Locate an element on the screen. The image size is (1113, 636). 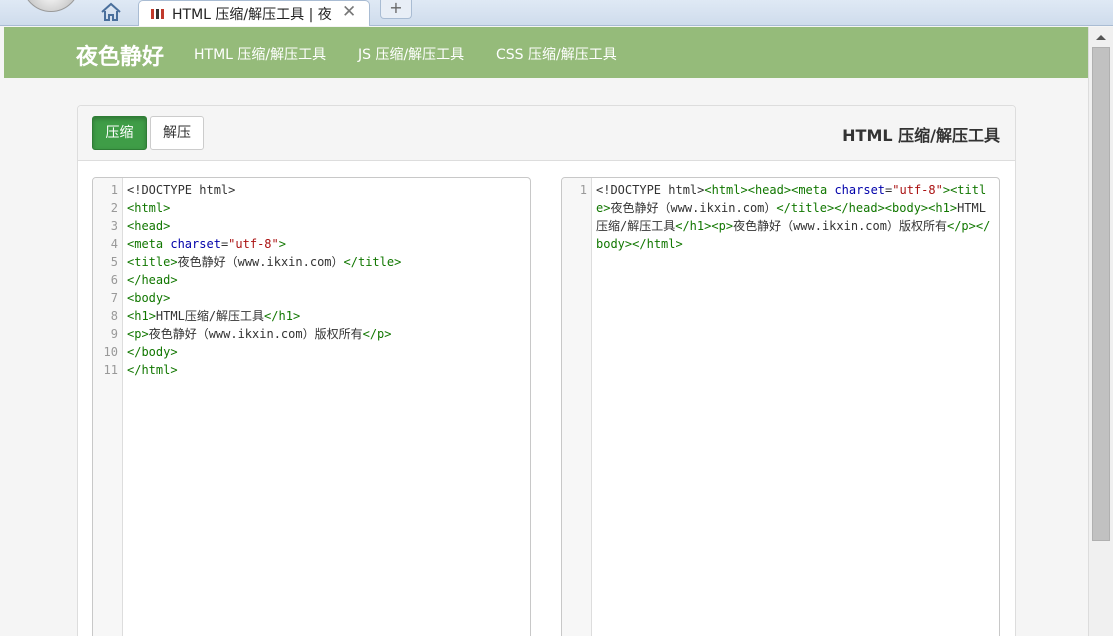
code-line: 1 <!DOCTYPE html> is located at coordinates (256, 190).